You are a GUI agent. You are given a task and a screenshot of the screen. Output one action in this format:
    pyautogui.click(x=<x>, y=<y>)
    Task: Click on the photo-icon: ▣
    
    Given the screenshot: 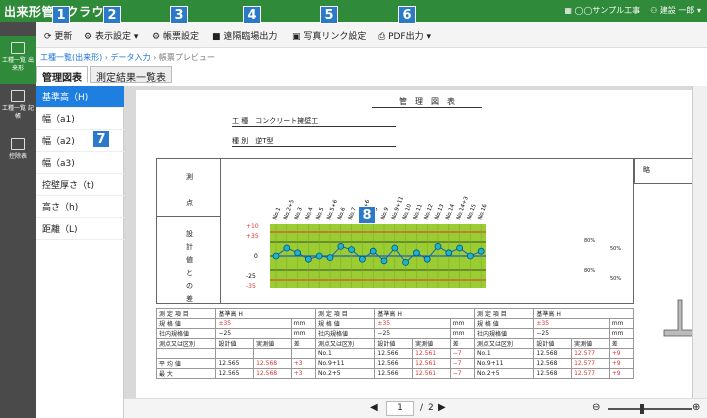 What is the action you would take?
    pyautogui.click(x=296, y=37)
    